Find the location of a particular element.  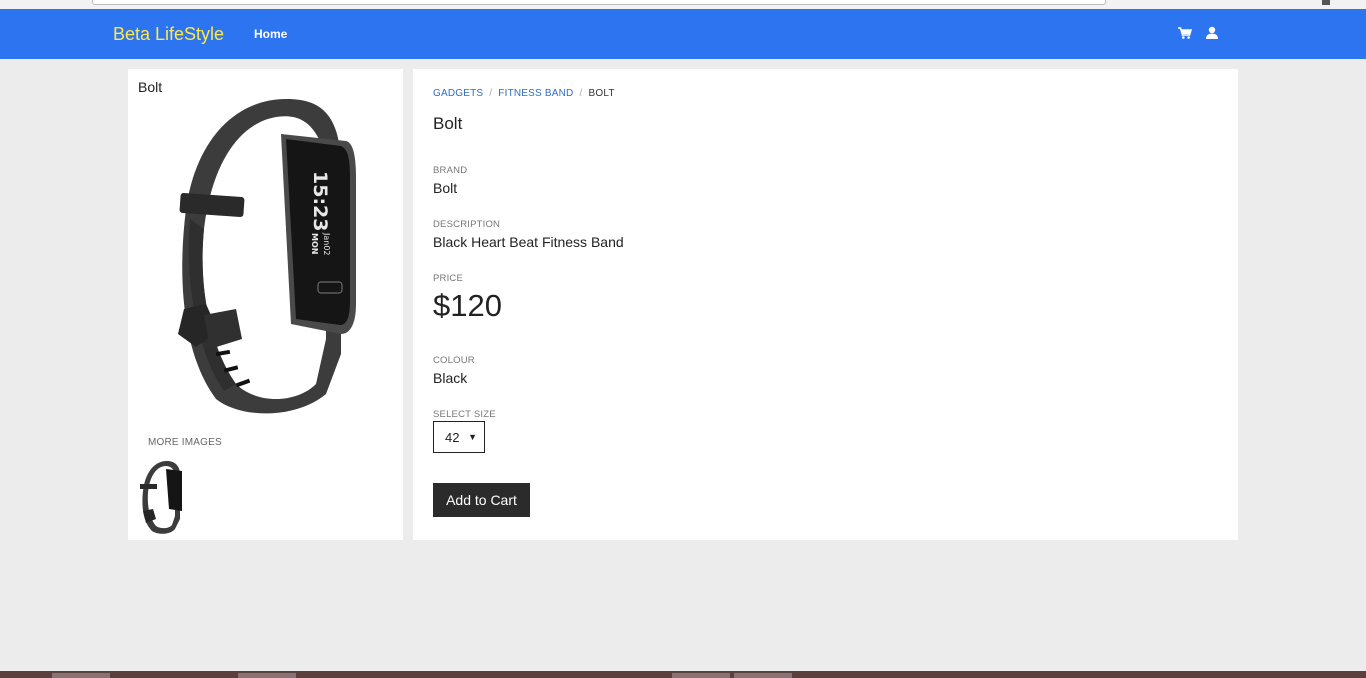

navbar: Beta LifeStyle Home is located at coordinates (683, 34).